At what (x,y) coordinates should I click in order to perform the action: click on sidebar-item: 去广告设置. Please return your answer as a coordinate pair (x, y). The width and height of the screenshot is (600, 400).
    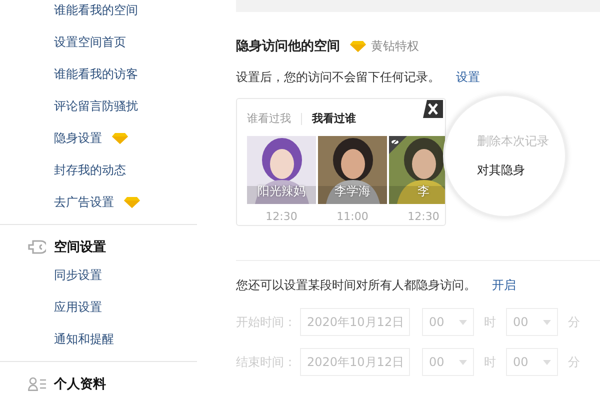
    Looking at the image, I should click on (98, 202).